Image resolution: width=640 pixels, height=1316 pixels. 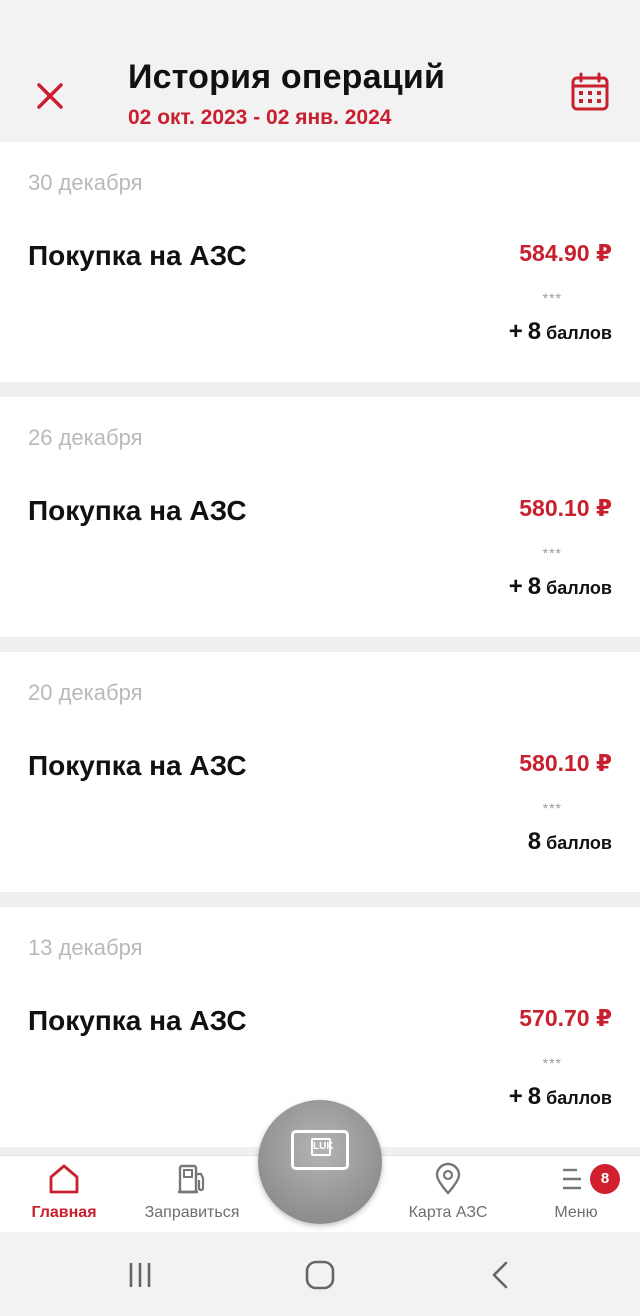 What do you see at coordinates (191, 1179) in the screenshot?
I see `fuel-pump-icon` at bounding box center [191, 1179].